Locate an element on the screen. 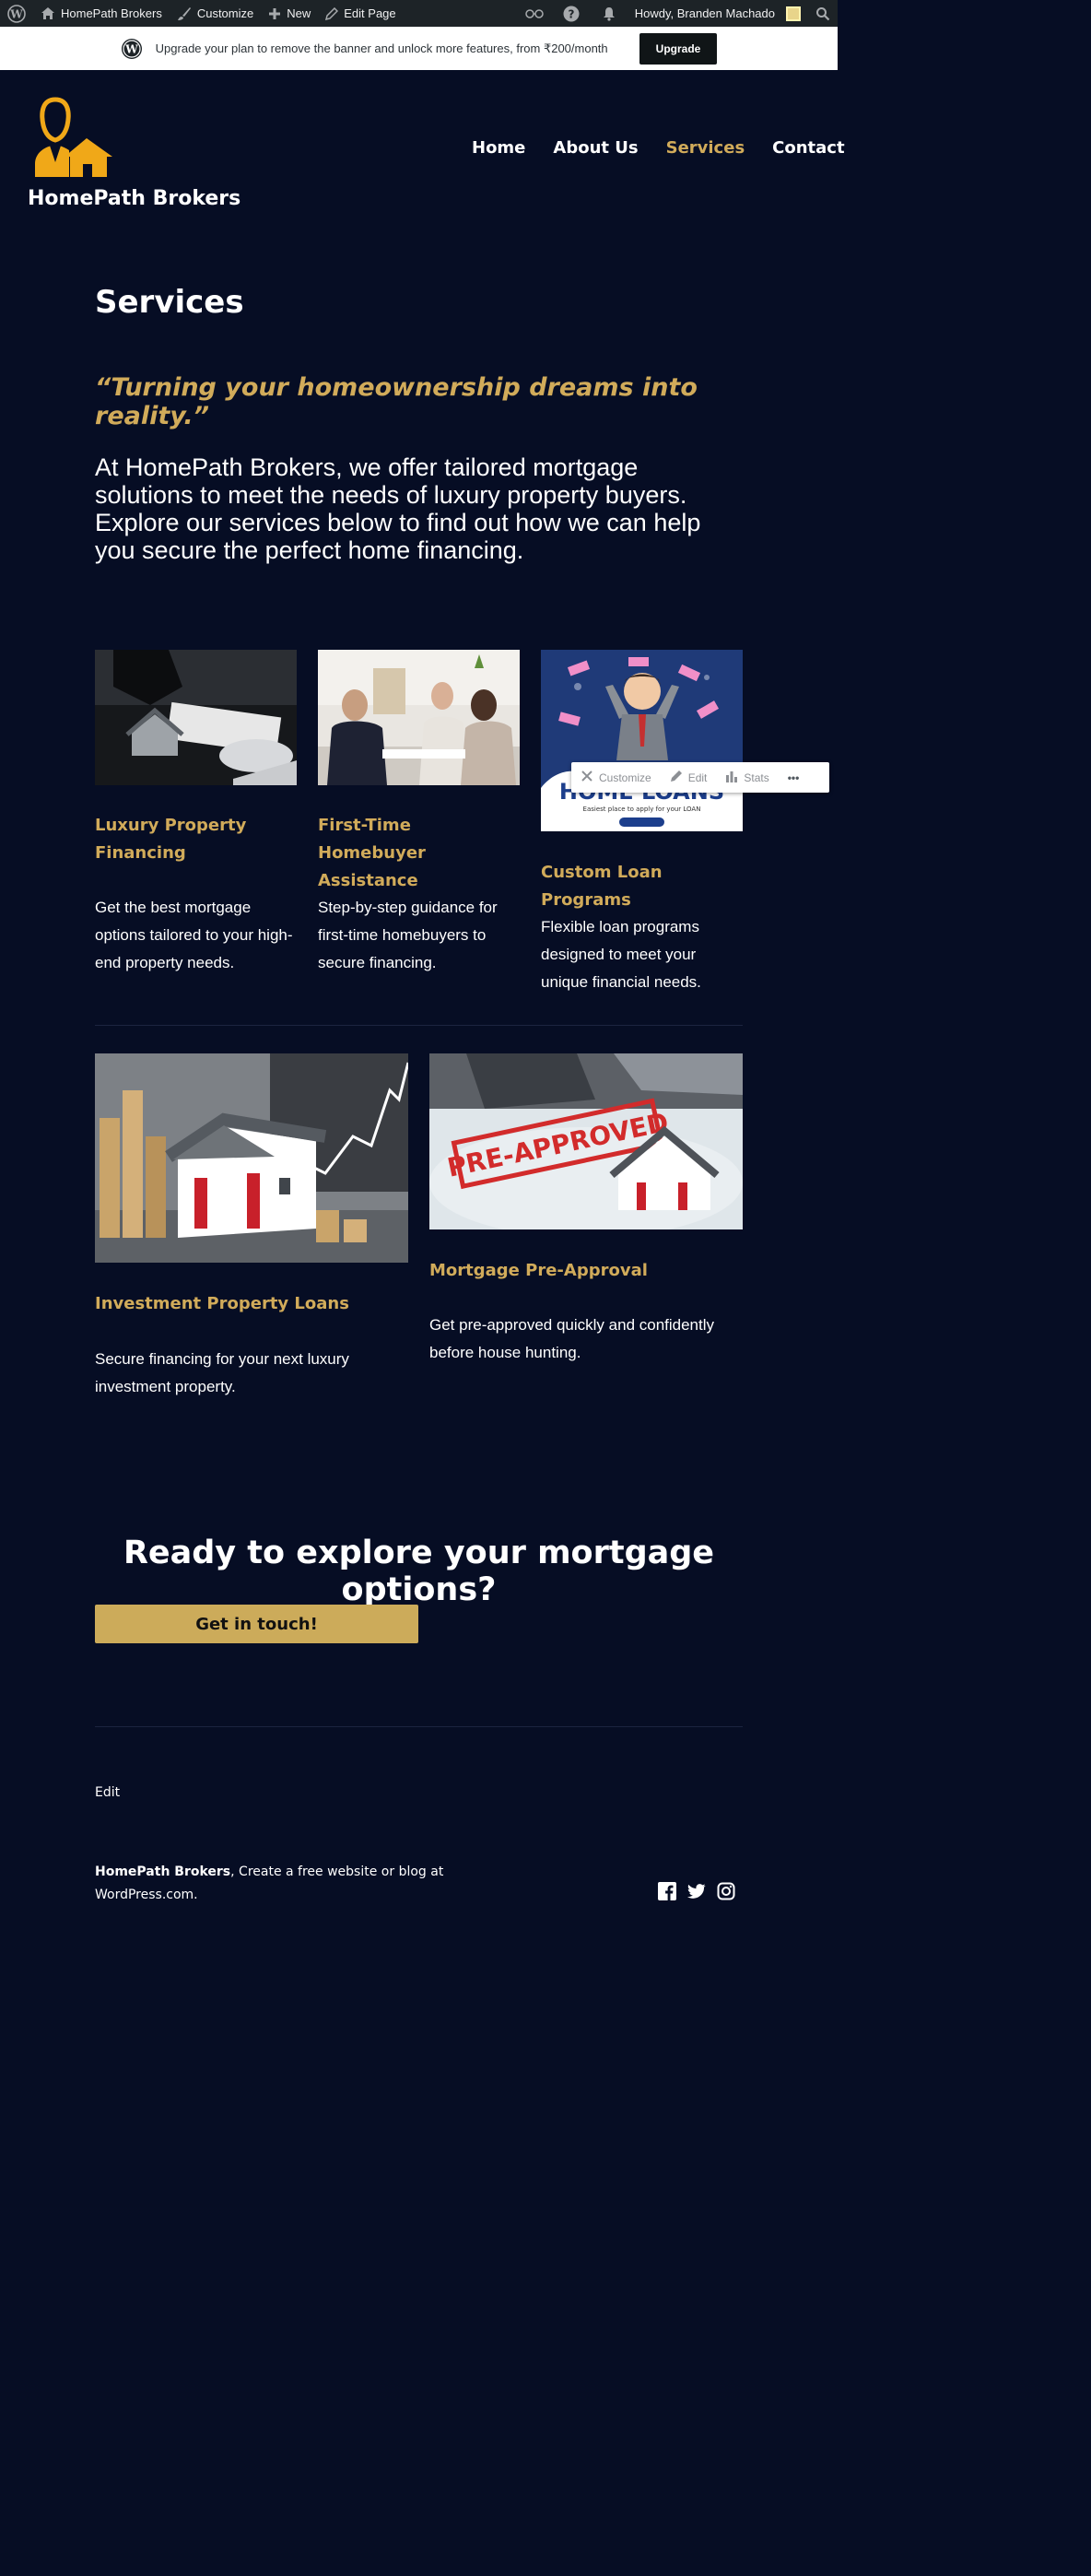  luxury-property-image is located at coordinates (196, 717).